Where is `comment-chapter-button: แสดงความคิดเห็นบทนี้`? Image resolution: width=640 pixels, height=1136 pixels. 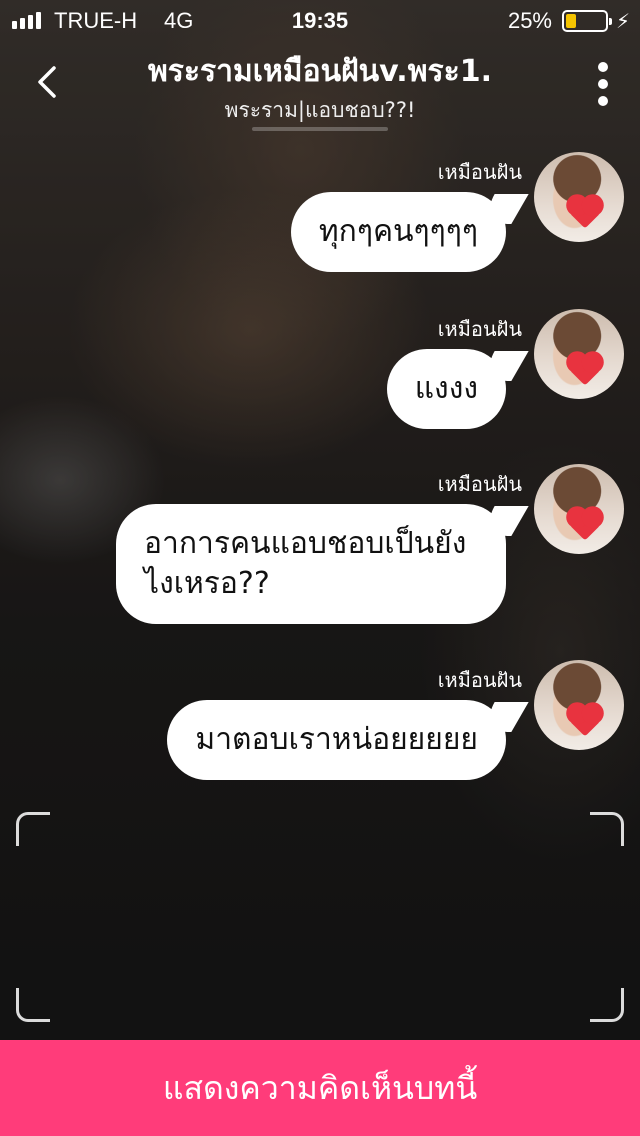 comment-chapter-button: แสดงความคิดเห็นบทนี้ is located at coordinates (320, 1088).